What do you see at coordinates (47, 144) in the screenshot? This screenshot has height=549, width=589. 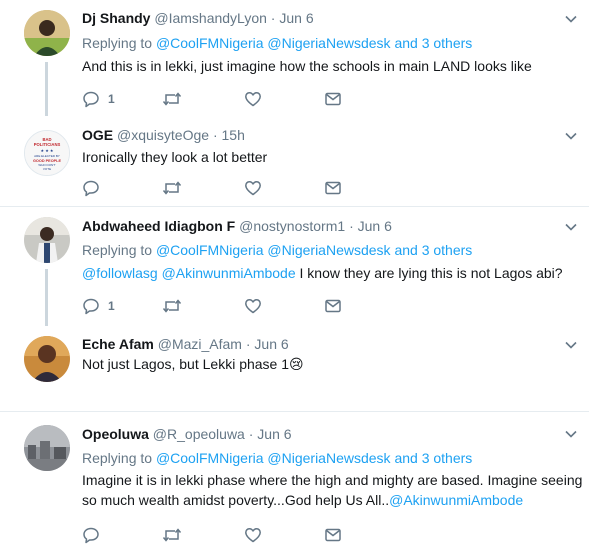 I see `badge-line: POLITICIANS` at bounding box center [47, 144].